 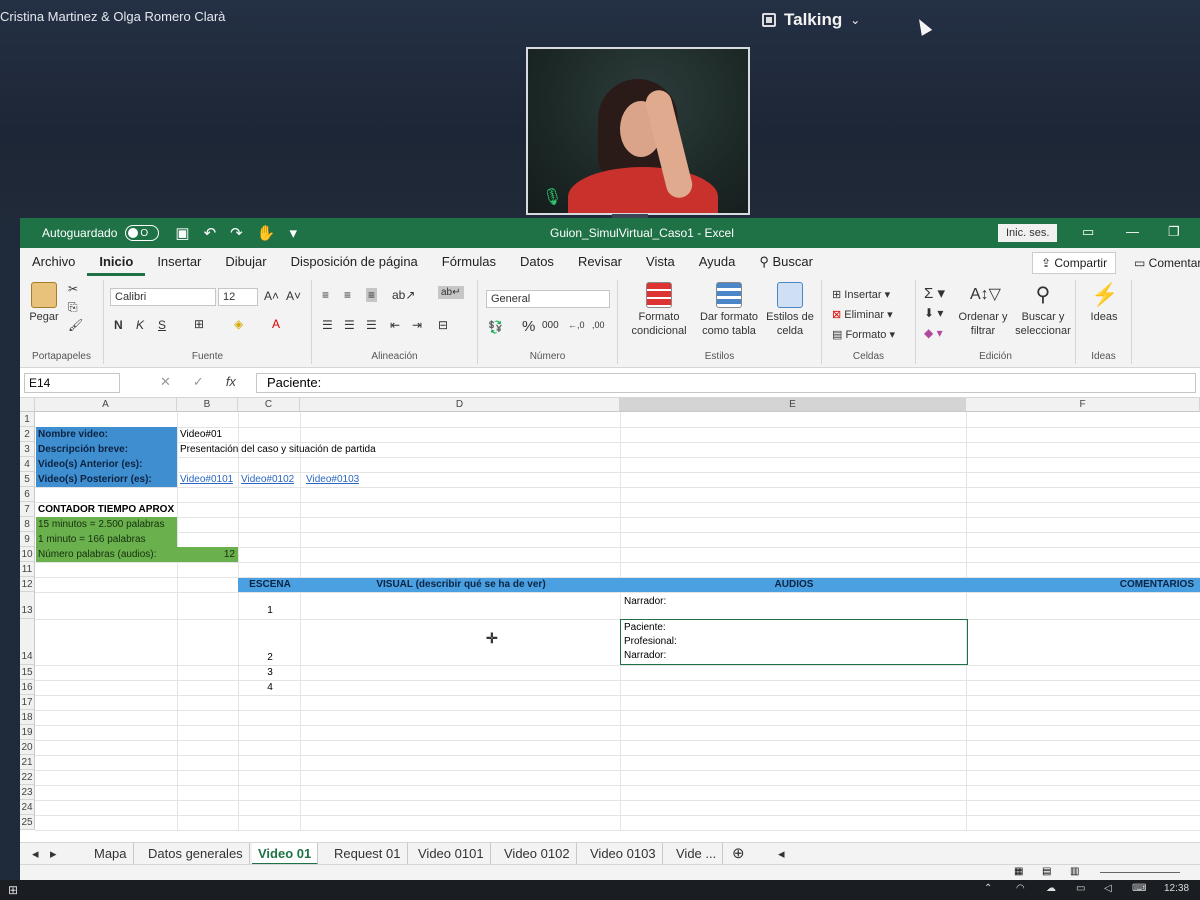 I want to click on insert-cells-button: ⊞ Insertar ▾, so click(x=861, y=294).